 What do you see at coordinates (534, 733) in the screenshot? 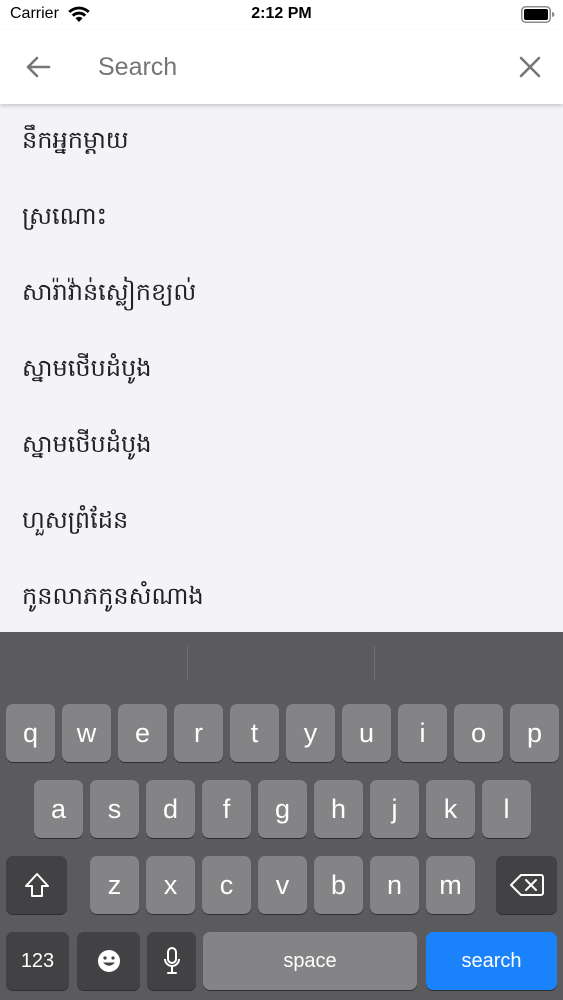
I see `key-p: p` at bounding box center [534, 733].